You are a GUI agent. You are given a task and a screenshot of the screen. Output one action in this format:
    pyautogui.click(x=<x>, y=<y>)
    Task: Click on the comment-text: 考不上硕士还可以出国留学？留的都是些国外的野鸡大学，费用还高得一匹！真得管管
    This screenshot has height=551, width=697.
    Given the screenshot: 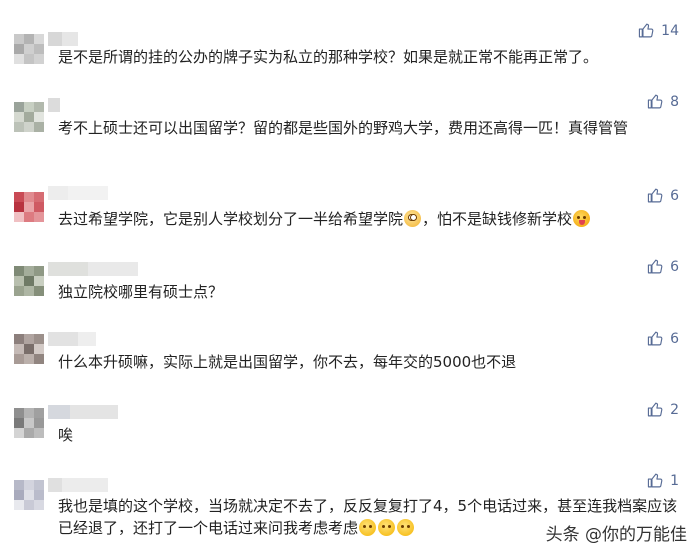 What is the action you would take?
    pyautogui.click(x=343, y=128)
    